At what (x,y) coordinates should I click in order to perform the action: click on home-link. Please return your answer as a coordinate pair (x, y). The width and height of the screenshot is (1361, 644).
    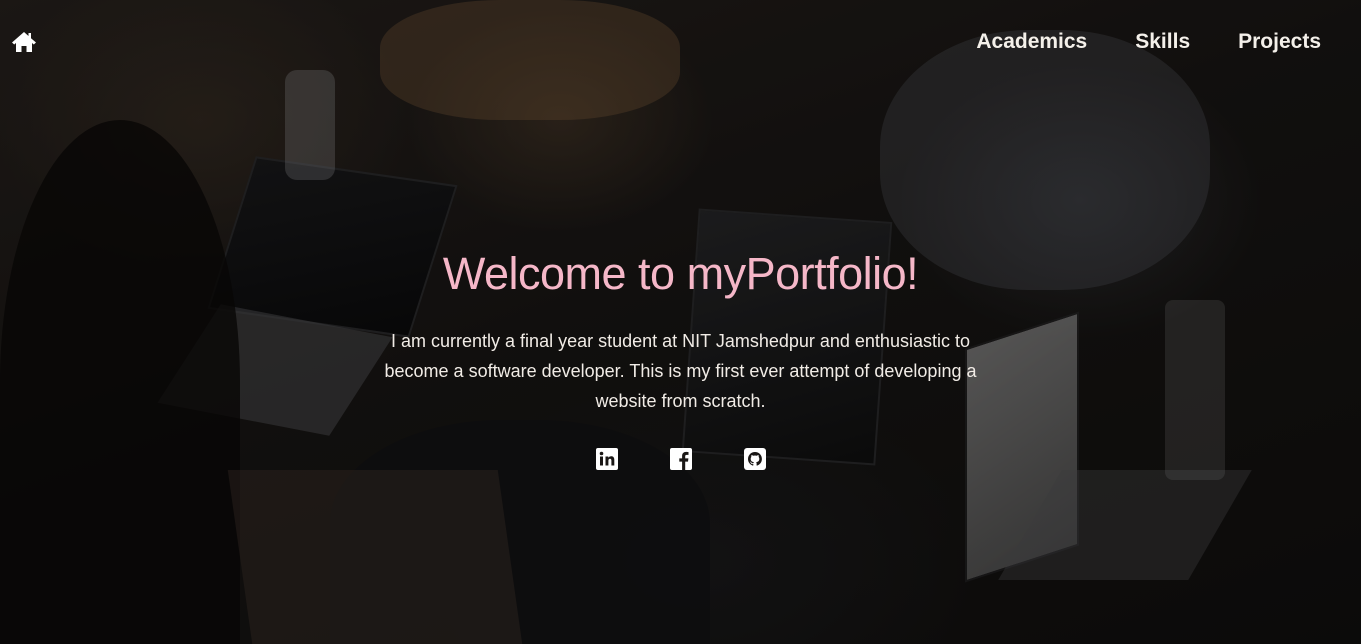
    Looking at the image, I should click on (24, 42).